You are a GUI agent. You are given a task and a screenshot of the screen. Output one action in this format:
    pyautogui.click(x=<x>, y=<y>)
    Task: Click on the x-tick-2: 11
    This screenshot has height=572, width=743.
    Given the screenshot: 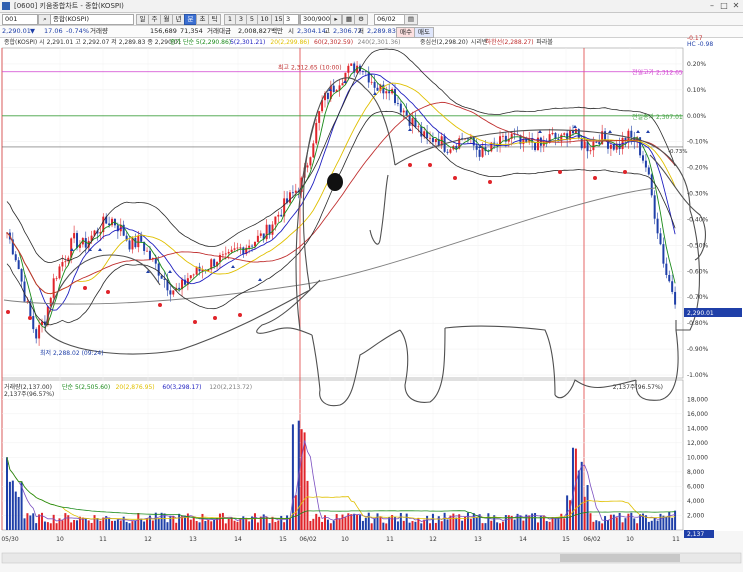 What is the action you would take?
    pyautogui.click(x=103, y=539)
    